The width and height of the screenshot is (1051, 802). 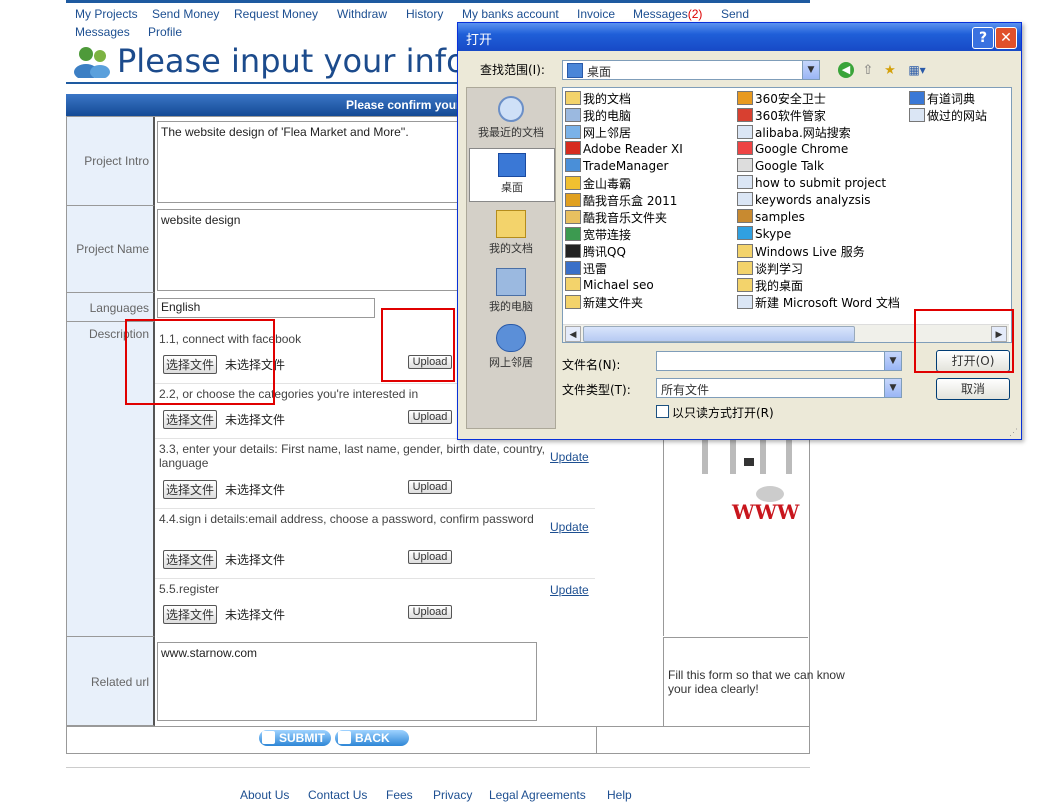 I want to click on back-label: BACK, so click(x=372, y=738).